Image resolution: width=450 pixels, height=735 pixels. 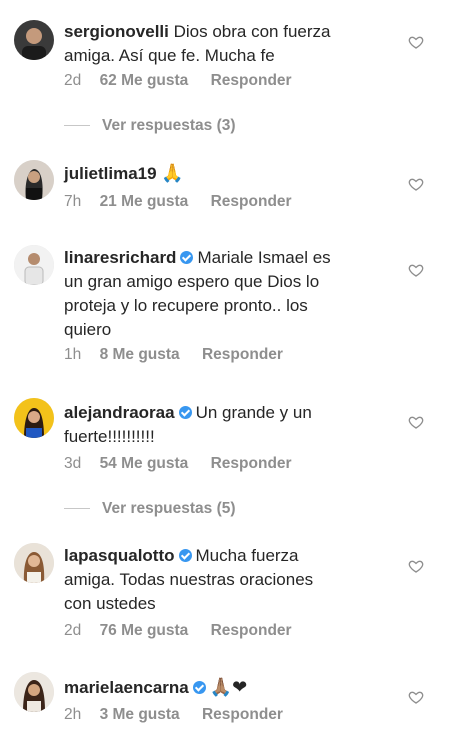 I want to click on comment-text-line: Mariale Ismael es, so click(x=264, y=257).